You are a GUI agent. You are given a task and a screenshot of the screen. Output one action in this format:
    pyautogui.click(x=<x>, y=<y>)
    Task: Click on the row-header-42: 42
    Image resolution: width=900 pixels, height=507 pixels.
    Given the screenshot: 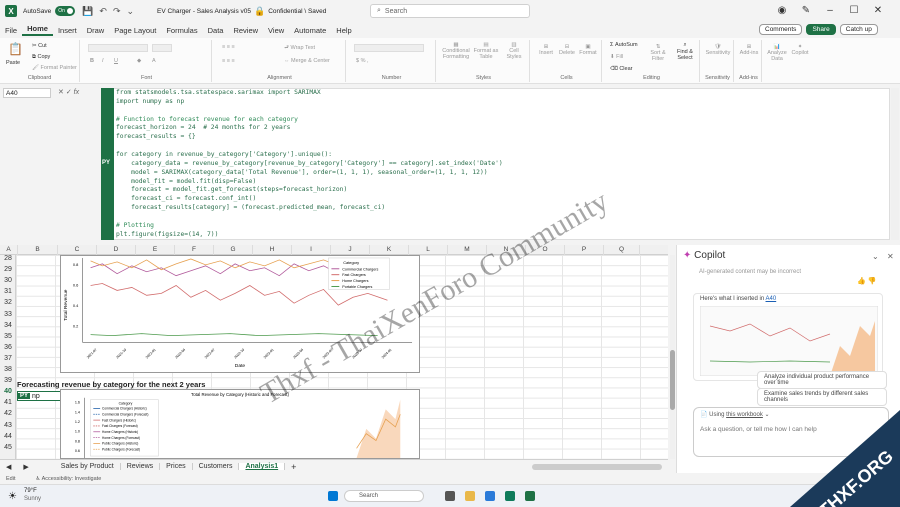 What is the action you would take?
    pyautogui.click(x=8, y=413)
    